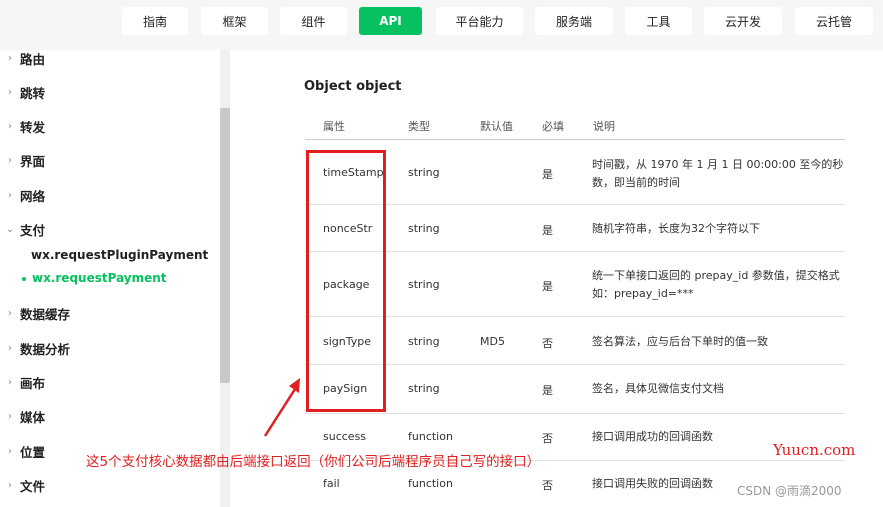  Describe the element at coordinates (680, 341) in the screenshot. I see `param-description: 签名算法，应与后台下单时的值一致` at that location.